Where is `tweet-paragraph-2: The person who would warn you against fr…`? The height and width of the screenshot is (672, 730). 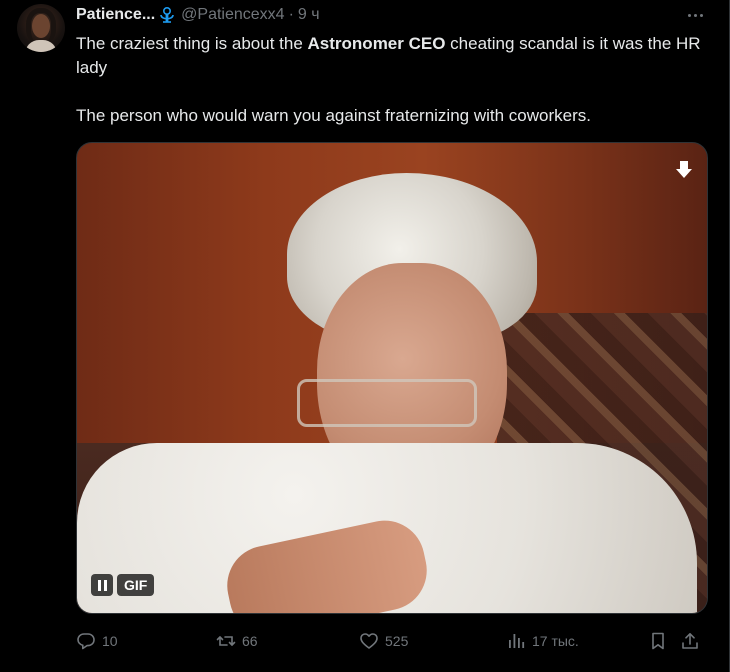 tweet-paragraph-2: The person who would warn you against fr… is located at coordinates (333, 115).